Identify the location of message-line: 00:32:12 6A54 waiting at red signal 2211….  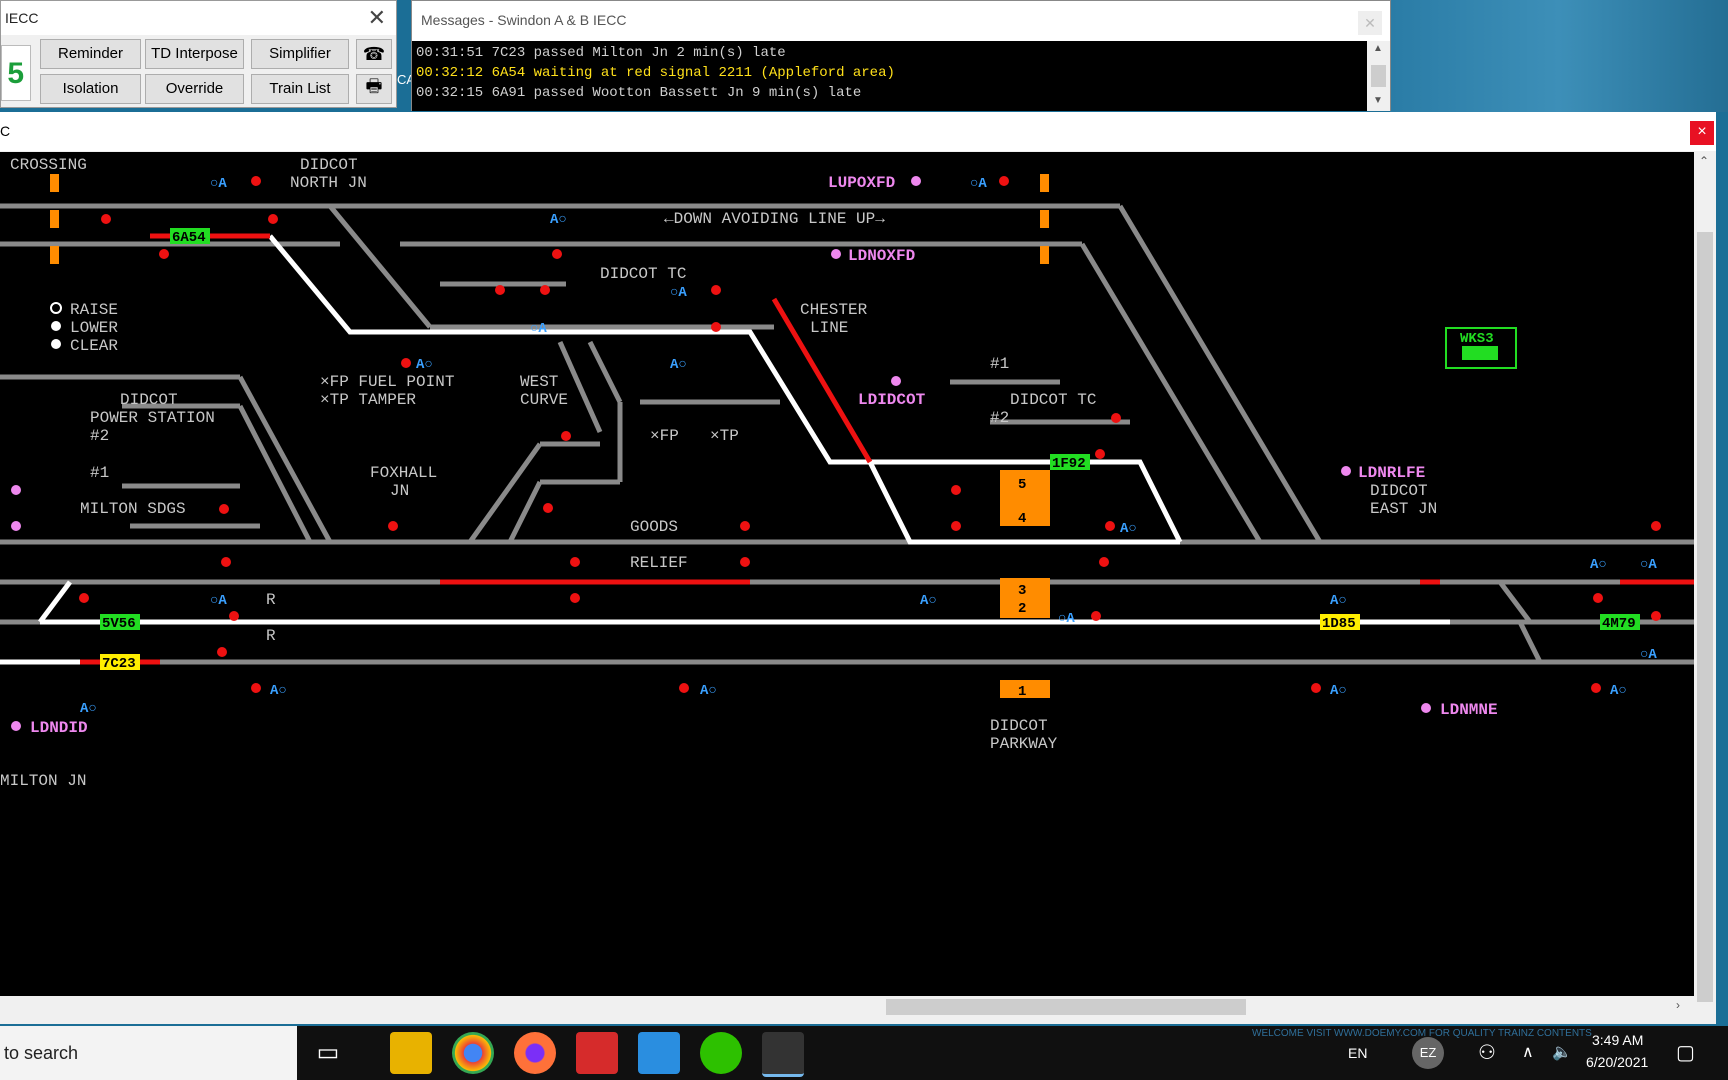
(655, 73).